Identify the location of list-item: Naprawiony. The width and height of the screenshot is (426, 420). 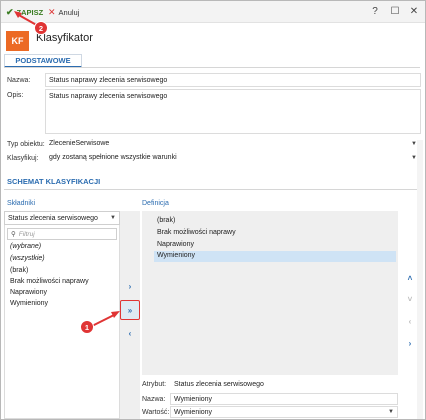
(28, 292).